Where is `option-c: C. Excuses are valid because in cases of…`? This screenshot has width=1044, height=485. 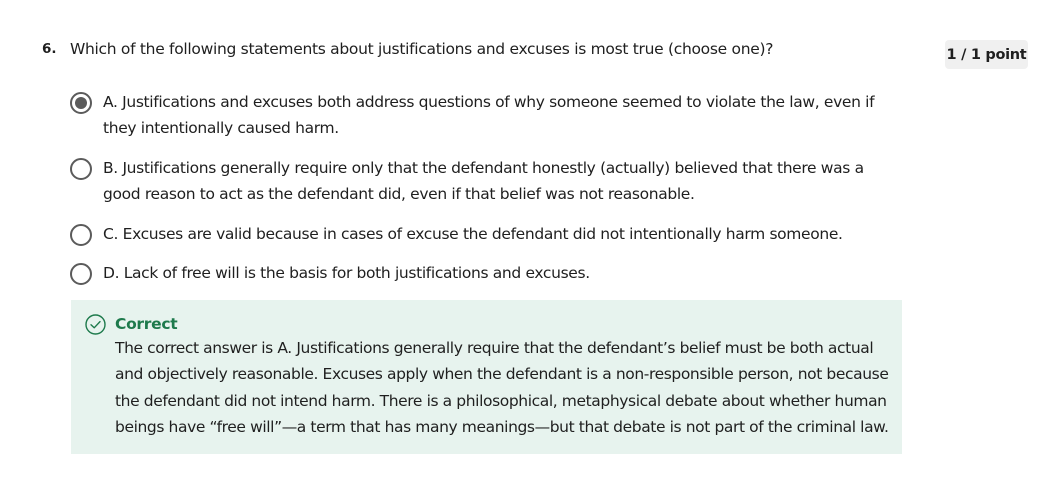 option-c: C. Excuses are valid because in cases of… is located at coordinates (484, 235).